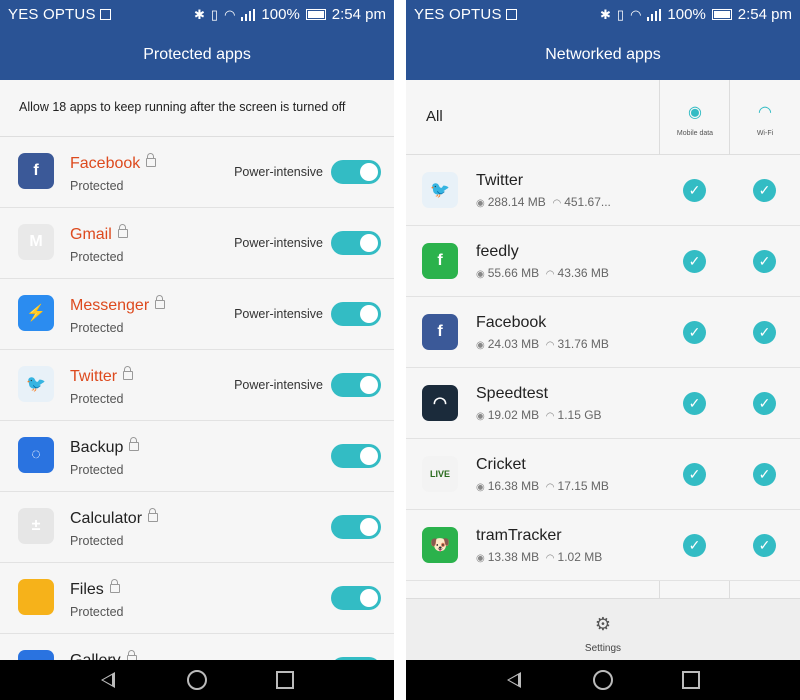  What do you see at coordinates (118, 305) in the screenshot?
I see `app-name: Messenger` at bounding box center [118, 305].